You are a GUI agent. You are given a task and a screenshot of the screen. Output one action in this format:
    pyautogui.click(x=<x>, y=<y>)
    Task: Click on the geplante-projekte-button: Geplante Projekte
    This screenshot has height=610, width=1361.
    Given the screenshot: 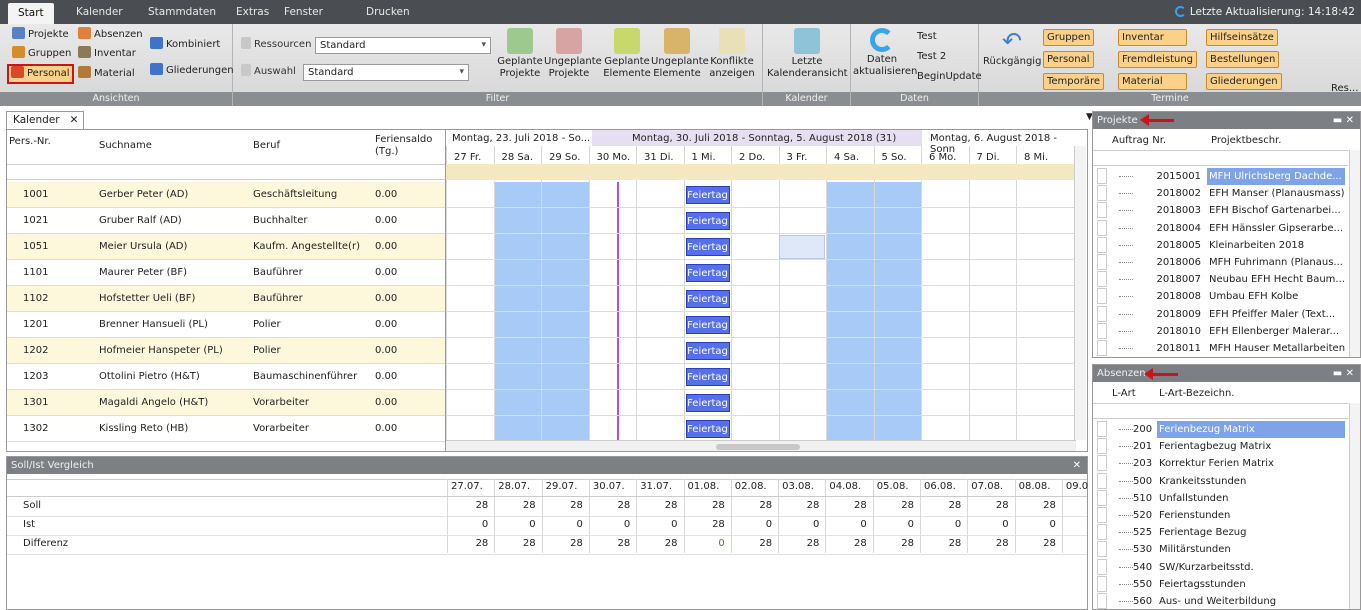 What is the action you would take?
    pyautogui.click(x=520, y=53)
    